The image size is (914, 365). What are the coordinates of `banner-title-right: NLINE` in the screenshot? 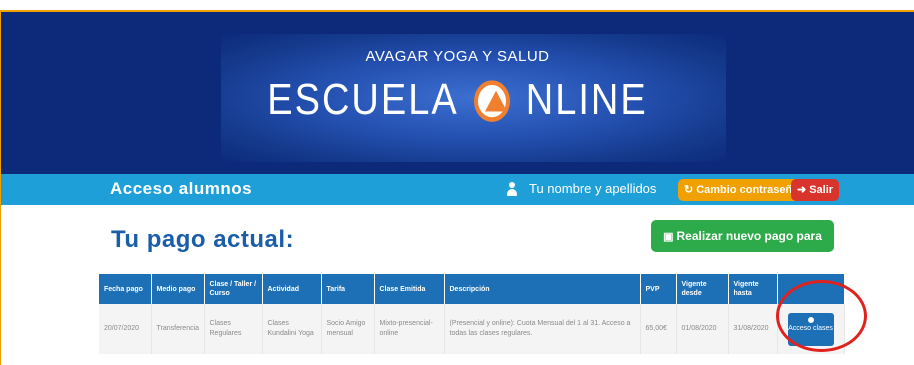 It's located at (586, 100).